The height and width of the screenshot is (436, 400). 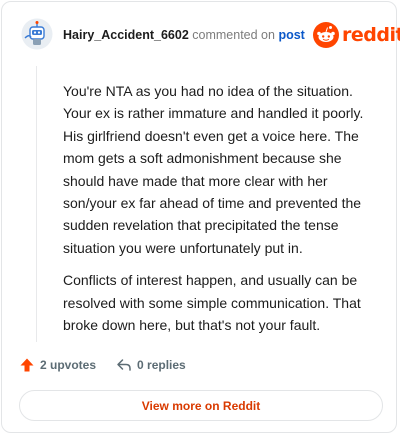 I want to click on view-more-label: View more on Reddit, so click(x=201, y=405).